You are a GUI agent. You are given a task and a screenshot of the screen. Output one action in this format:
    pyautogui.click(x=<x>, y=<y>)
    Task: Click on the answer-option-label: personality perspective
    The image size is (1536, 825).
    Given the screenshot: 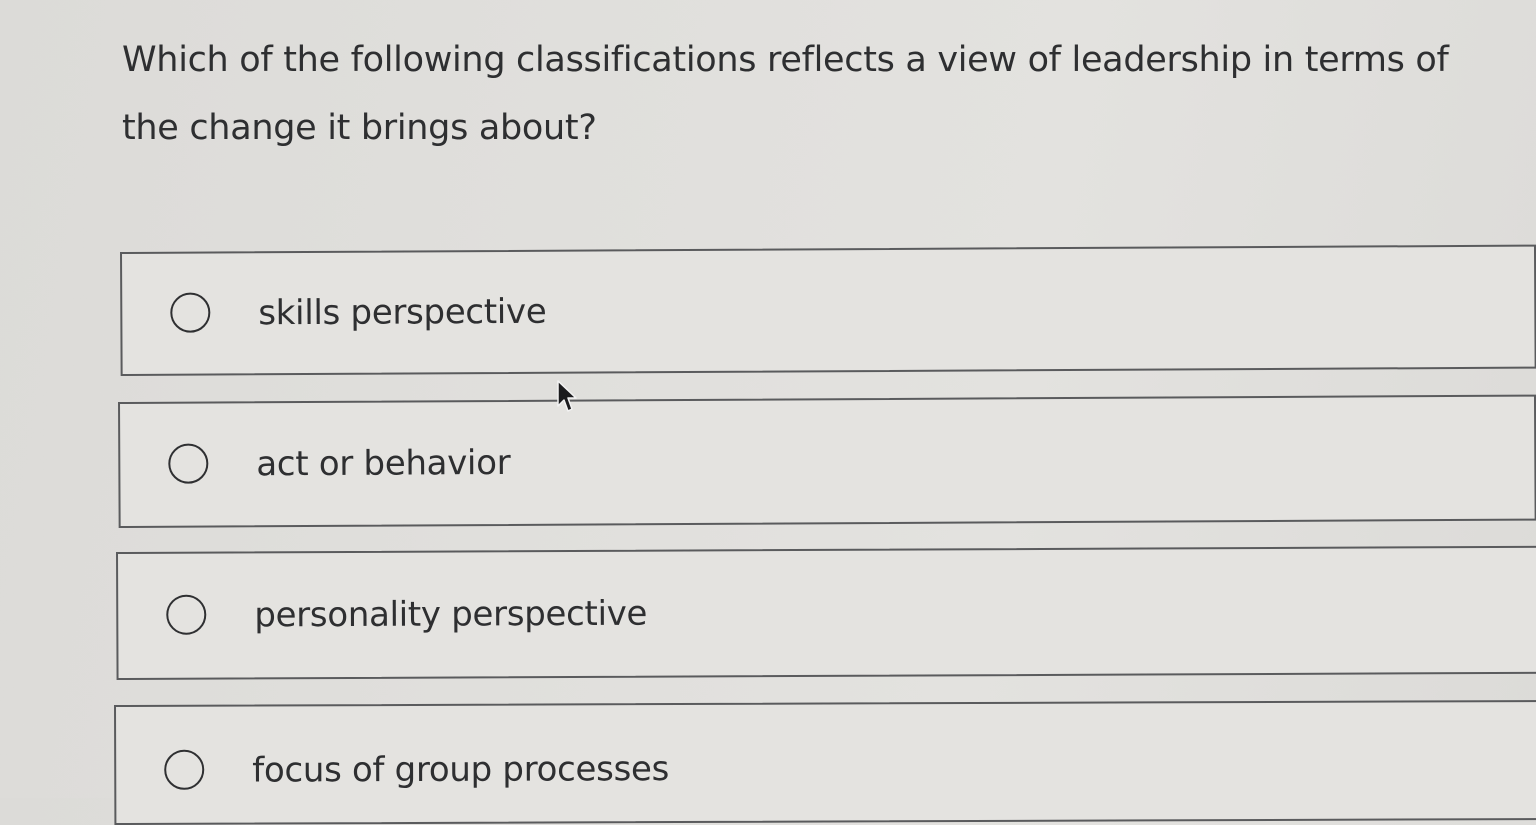 What is the action you would take?
    pyautogui.click(x=451, y=614)
    